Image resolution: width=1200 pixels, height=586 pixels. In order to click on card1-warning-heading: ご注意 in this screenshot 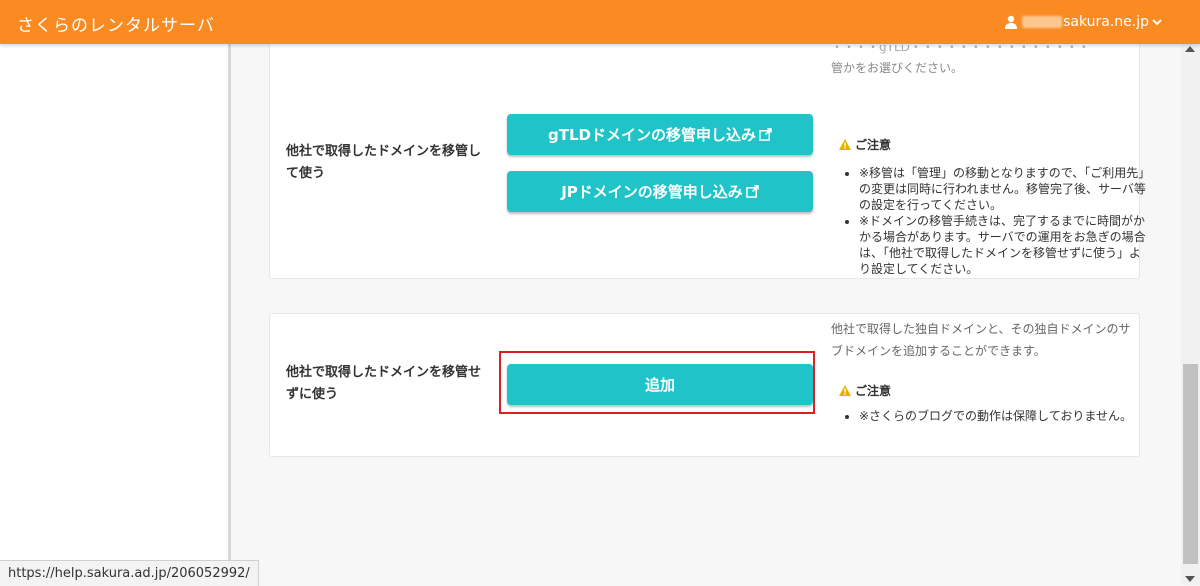, I will do `click(865, 144)`.